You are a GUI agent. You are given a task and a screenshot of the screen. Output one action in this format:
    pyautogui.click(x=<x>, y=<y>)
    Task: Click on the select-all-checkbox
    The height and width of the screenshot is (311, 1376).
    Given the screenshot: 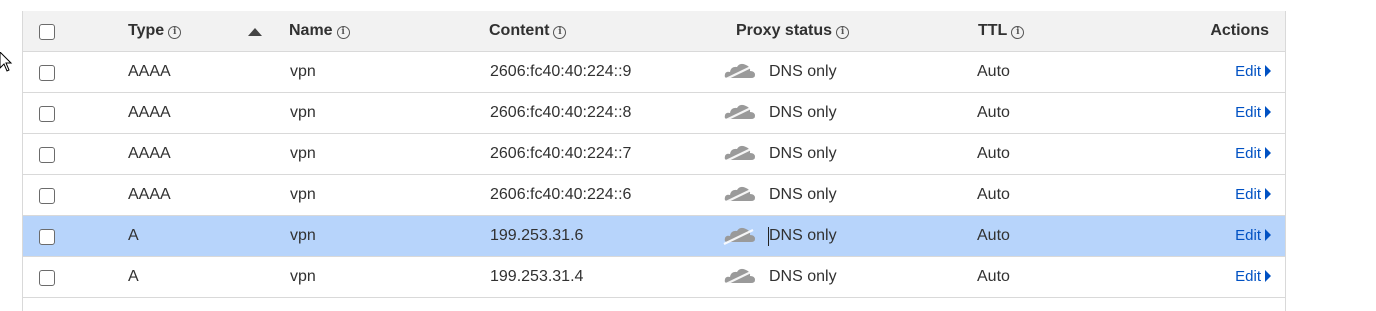 What is the action you would take?
    pyautogui.click(x=47, y=32)
    